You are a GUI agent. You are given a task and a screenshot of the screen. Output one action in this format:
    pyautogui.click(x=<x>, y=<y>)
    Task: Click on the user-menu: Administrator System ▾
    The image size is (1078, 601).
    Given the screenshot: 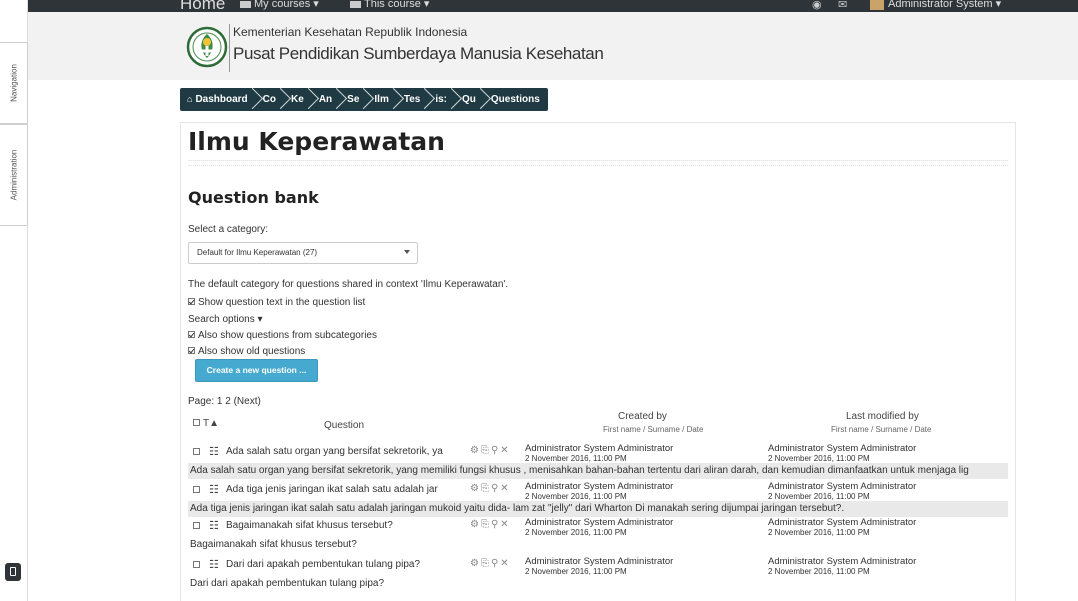 What is the action you would take?
    pyautogui.click(x=936, y=5)
    